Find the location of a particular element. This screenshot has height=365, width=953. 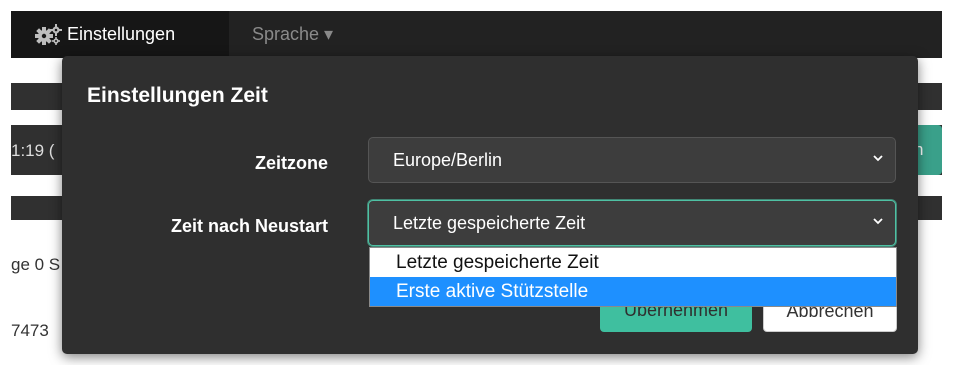

modal-title: Einstellungen Zeit is located at coordinates (177, 95).